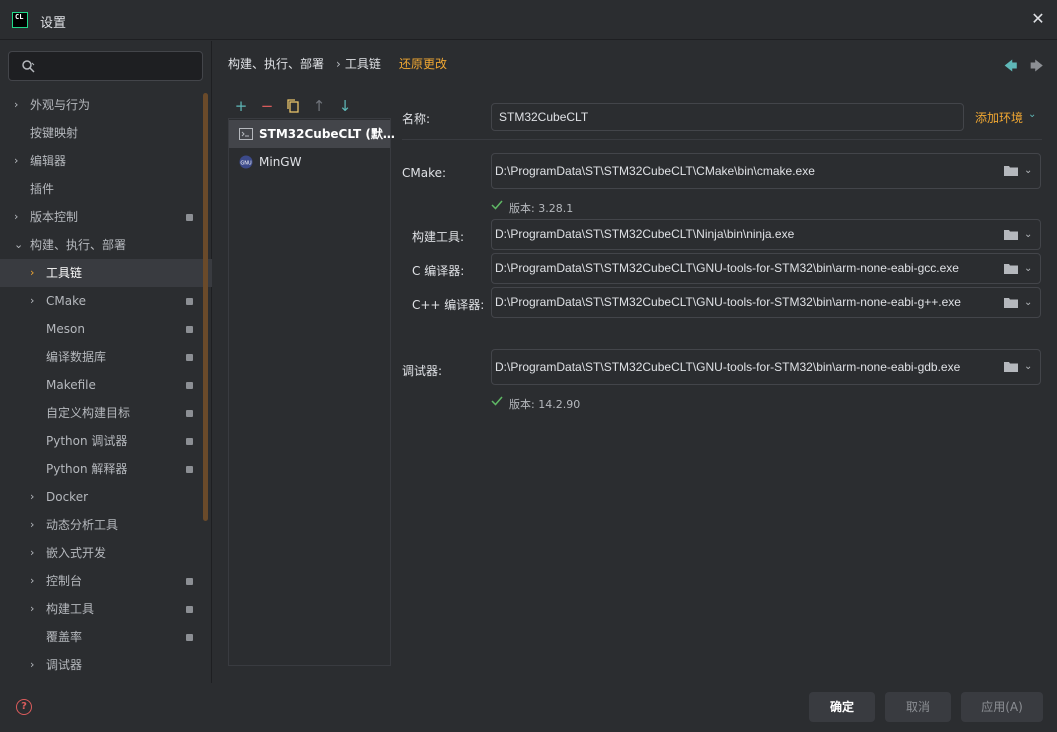 Image resolution: width=1057 pixels, height=732 pixels. What do you see at coordinates (48, 161) in the screenshot?
I see `sidebar-item-label: 编辑器` at bounding box center [48, 161].